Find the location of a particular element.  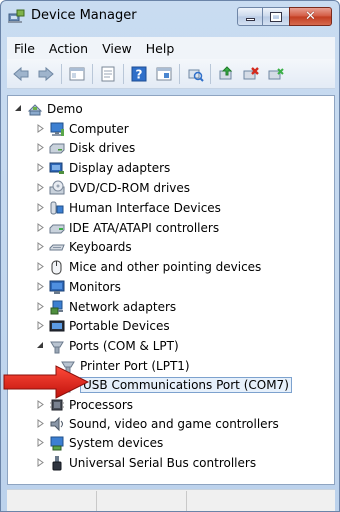

tree-item: DVD/CD-ROM drives is located at coordinates (113, 187).